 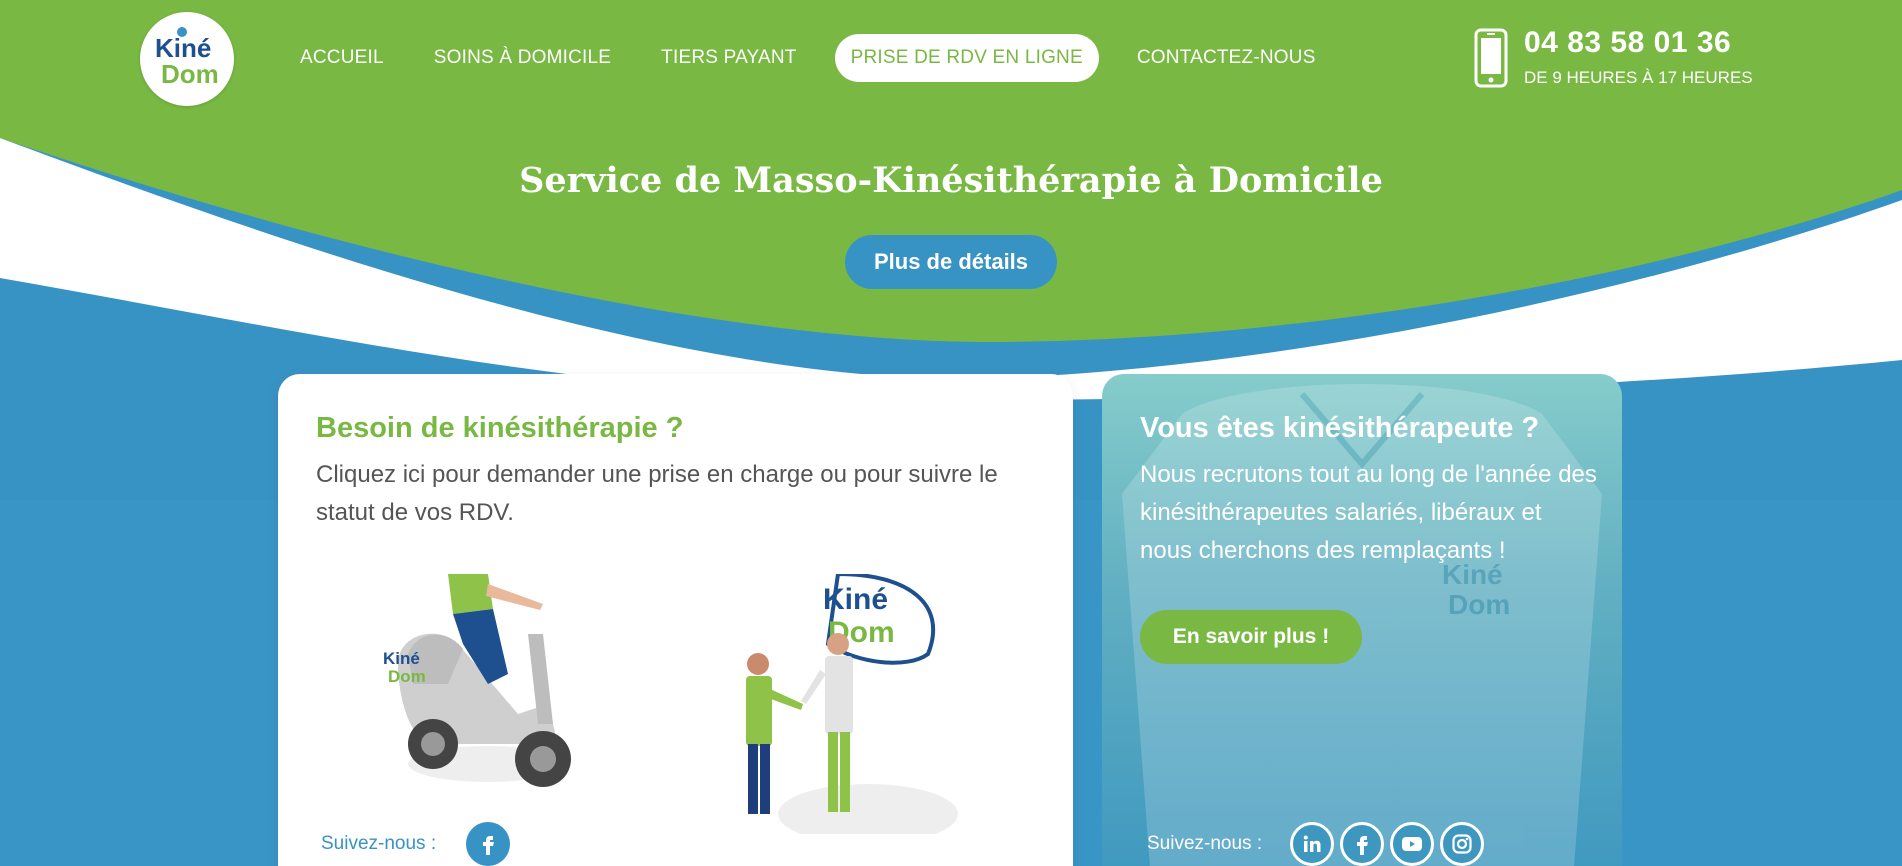 I want to click on smartphone-icon, so click(x=1491, y=58).